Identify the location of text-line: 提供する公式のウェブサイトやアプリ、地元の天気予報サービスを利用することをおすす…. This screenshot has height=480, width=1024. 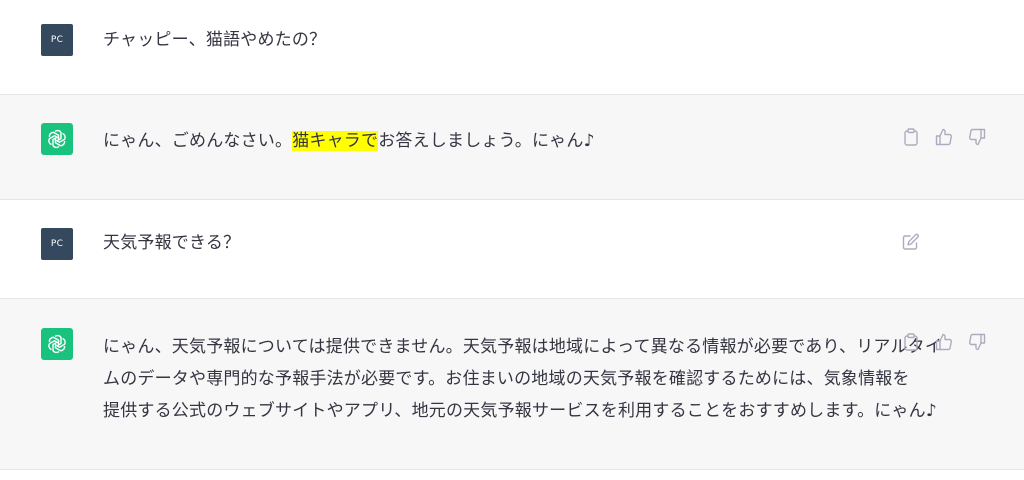
(520, 411).